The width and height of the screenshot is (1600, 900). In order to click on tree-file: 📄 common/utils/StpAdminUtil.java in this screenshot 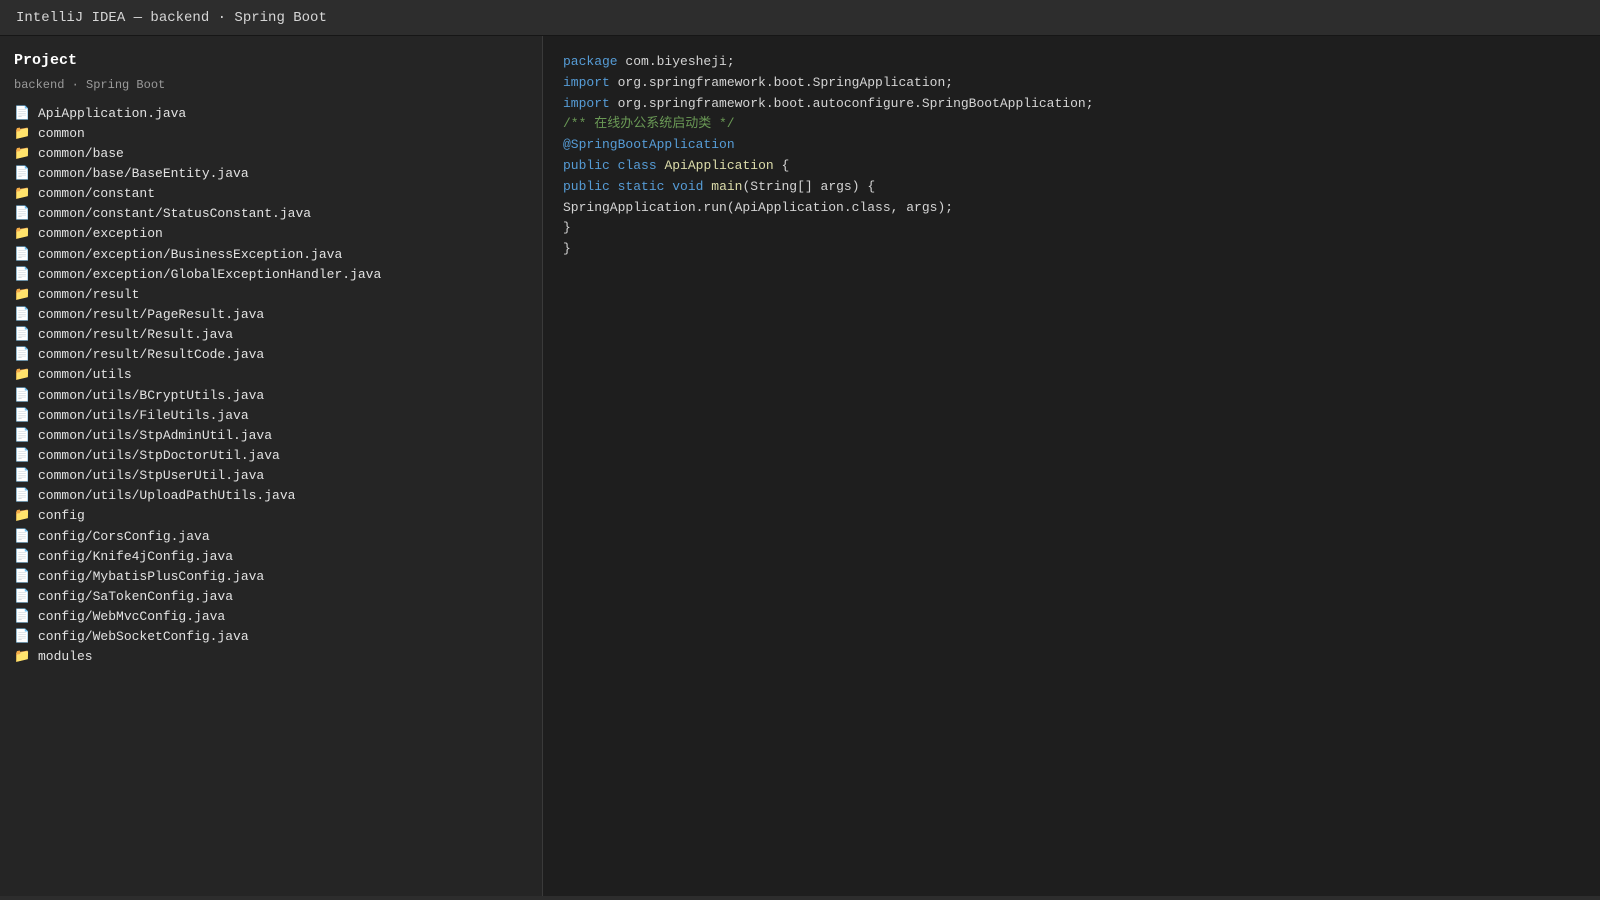, I will do `click(271, 435)`.